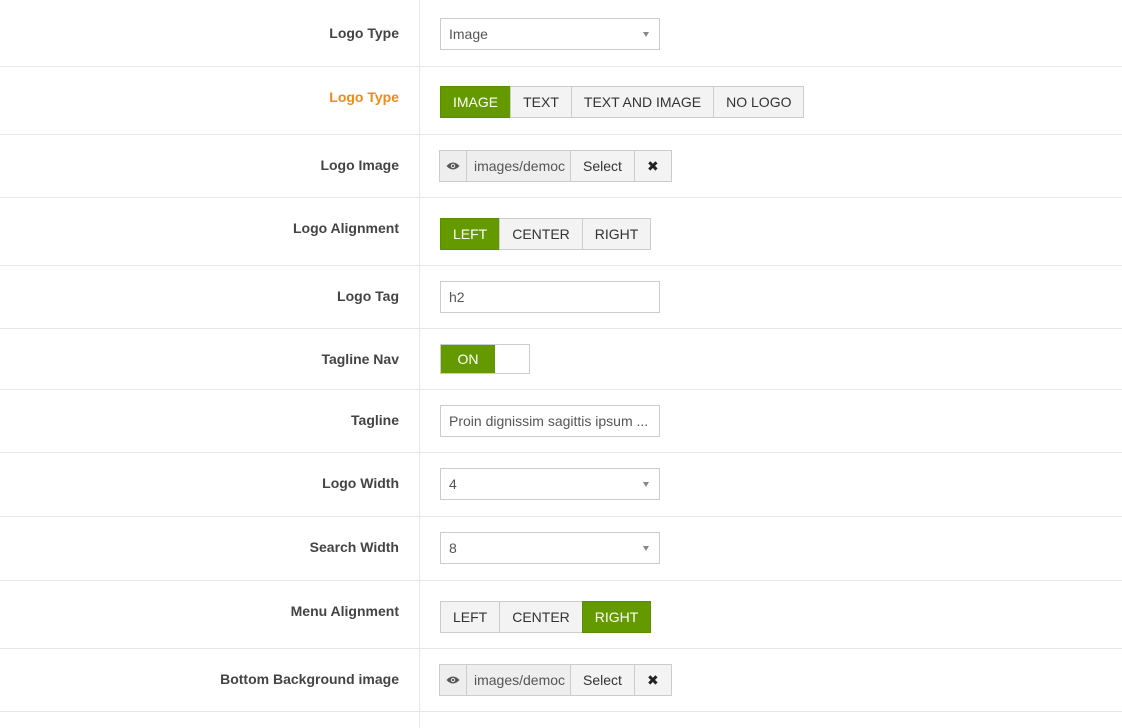 Image resolution: width=1122 pixels, height=728 pixels. What do you see at coordinates (519, 680) in the screenshot?
I see `bottom-background-path-input: images/democ` at bounding box center [519, 680].